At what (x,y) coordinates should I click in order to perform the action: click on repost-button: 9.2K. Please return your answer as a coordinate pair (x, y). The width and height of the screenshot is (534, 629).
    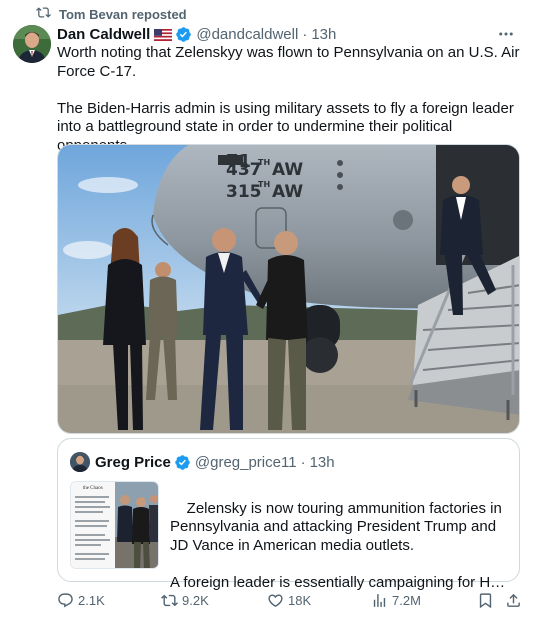
    Looking at the image, I should click on (185, 600).